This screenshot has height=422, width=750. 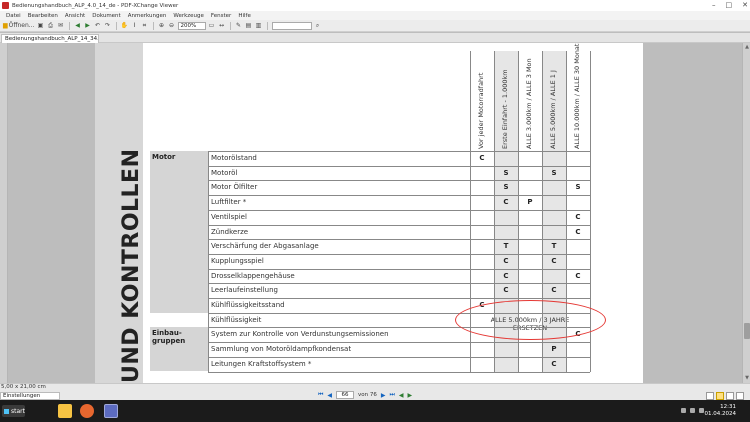 What do you see at coordinates (747, 378) in the screenshot?
I see `scroll-down-icon: ▼` at bounding box center [747, 378].